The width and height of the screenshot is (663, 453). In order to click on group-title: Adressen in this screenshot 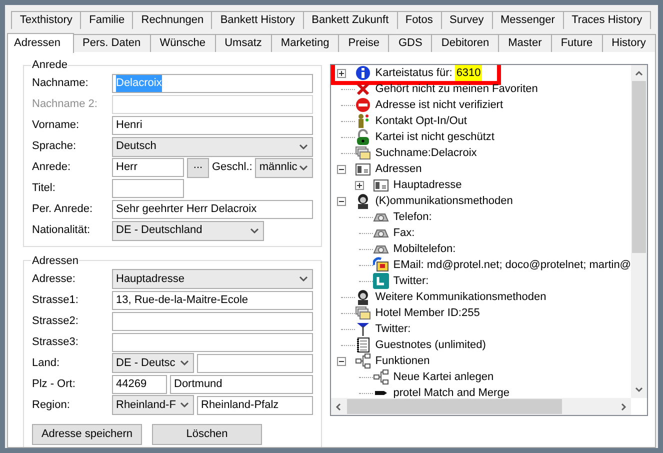, I will do `click(55, 261)`.